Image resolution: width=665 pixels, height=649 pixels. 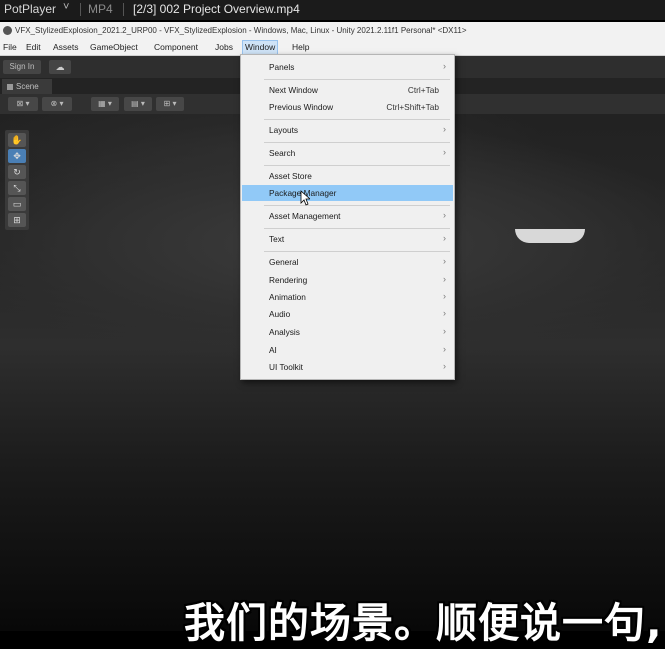 What do you see at coordinates (347, 239) in the screenshot?
I see `menu-item-text: Text ›` at bounding box center [347, 239].